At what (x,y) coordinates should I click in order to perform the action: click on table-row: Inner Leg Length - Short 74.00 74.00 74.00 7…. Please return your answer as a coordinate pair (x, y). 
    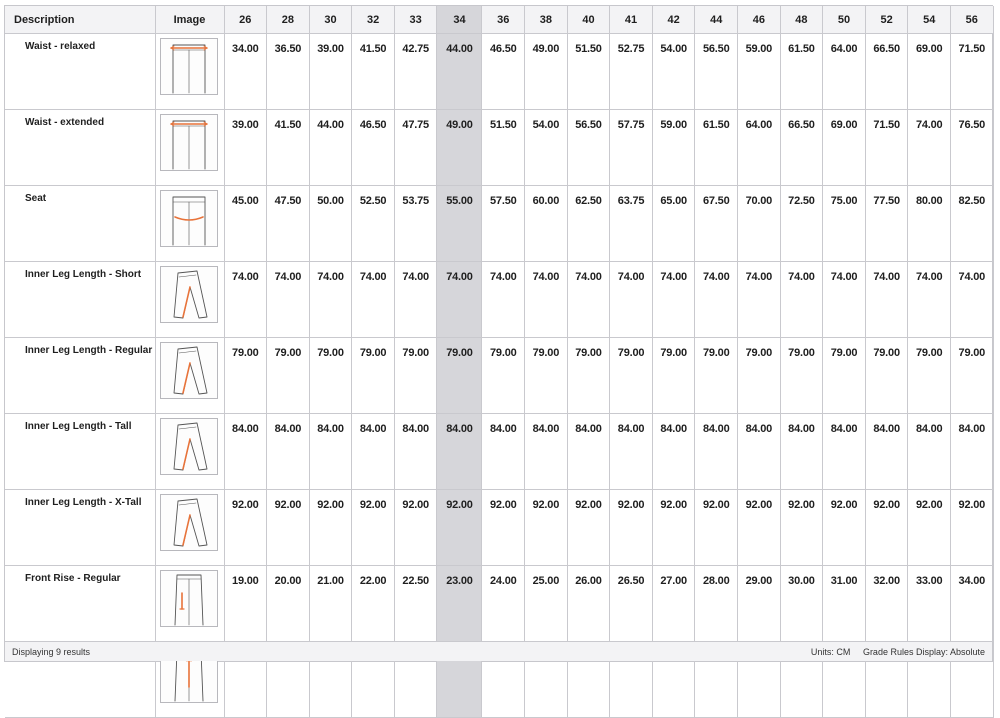
    Looking at the image, I should click on (499, 299).